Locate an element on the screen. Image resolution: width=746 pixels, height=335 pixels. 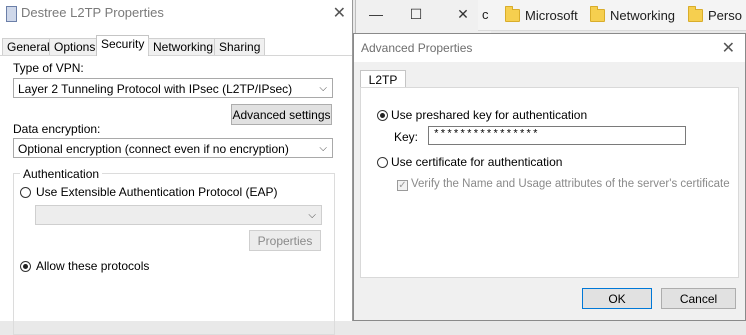
dialog-title-bar: Advanced Properties ✕ is located at coordinates (549, 48).